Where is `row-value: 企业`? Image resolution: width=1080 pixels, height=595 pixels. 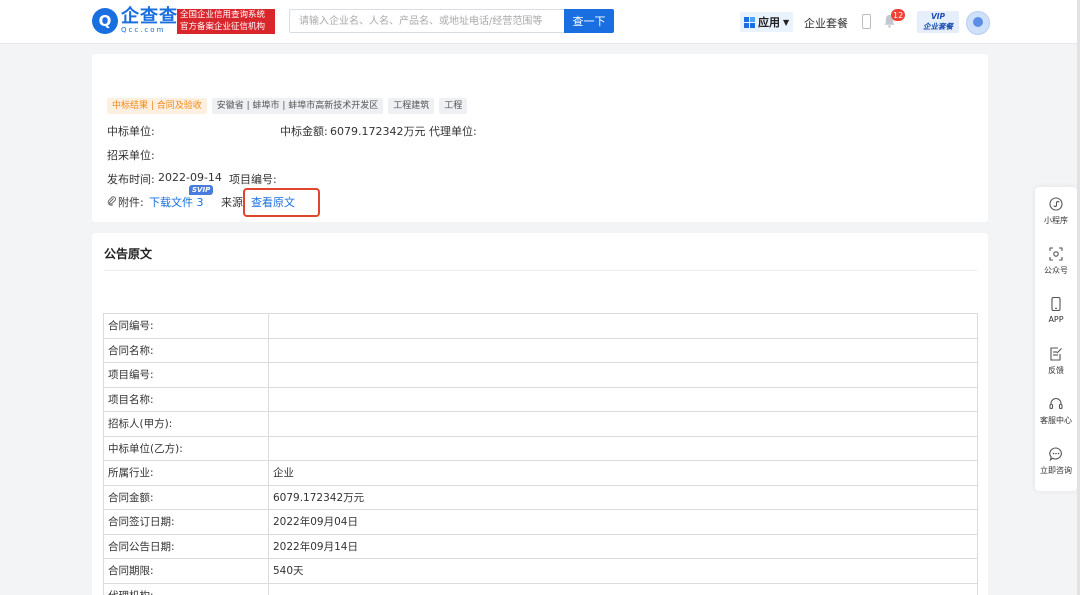 row-value: 企业 is located at coordinates (623, 473).